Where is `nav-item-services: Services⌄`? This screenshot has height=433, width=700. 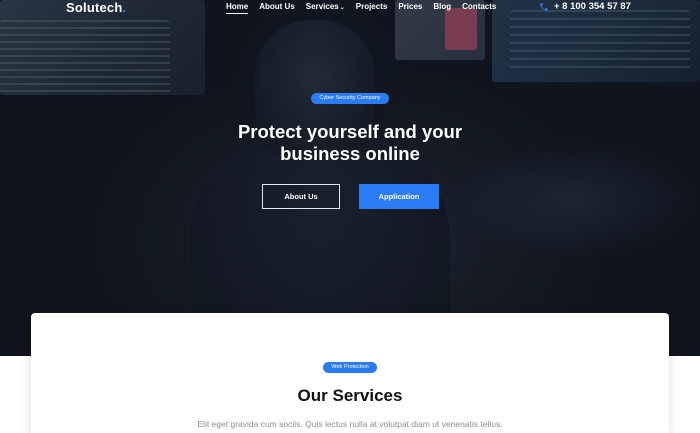 nav-item-services: Services⌄ is located at coordinates (325, 6).